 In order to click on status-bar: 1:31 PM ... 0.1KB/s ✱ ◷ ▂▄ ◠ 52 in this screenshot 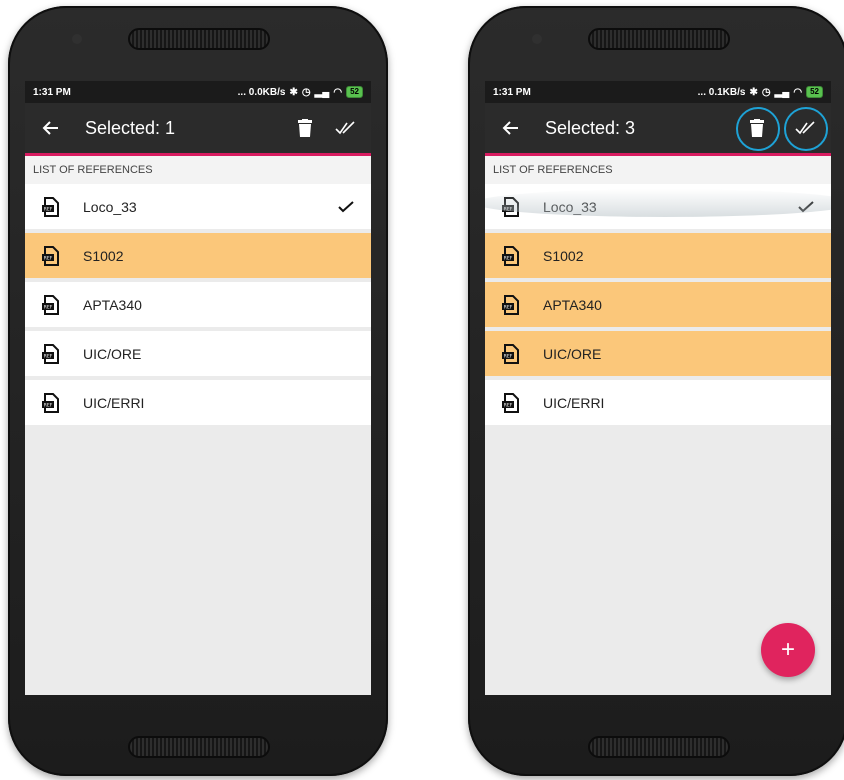, I will do `click(658, 92)`.